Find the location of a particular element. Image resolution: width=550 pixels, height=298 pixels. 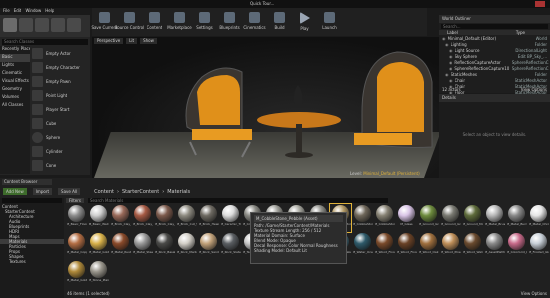

asset-tile: M_CobbleStone_Rough is located at coordinates (362, 218).